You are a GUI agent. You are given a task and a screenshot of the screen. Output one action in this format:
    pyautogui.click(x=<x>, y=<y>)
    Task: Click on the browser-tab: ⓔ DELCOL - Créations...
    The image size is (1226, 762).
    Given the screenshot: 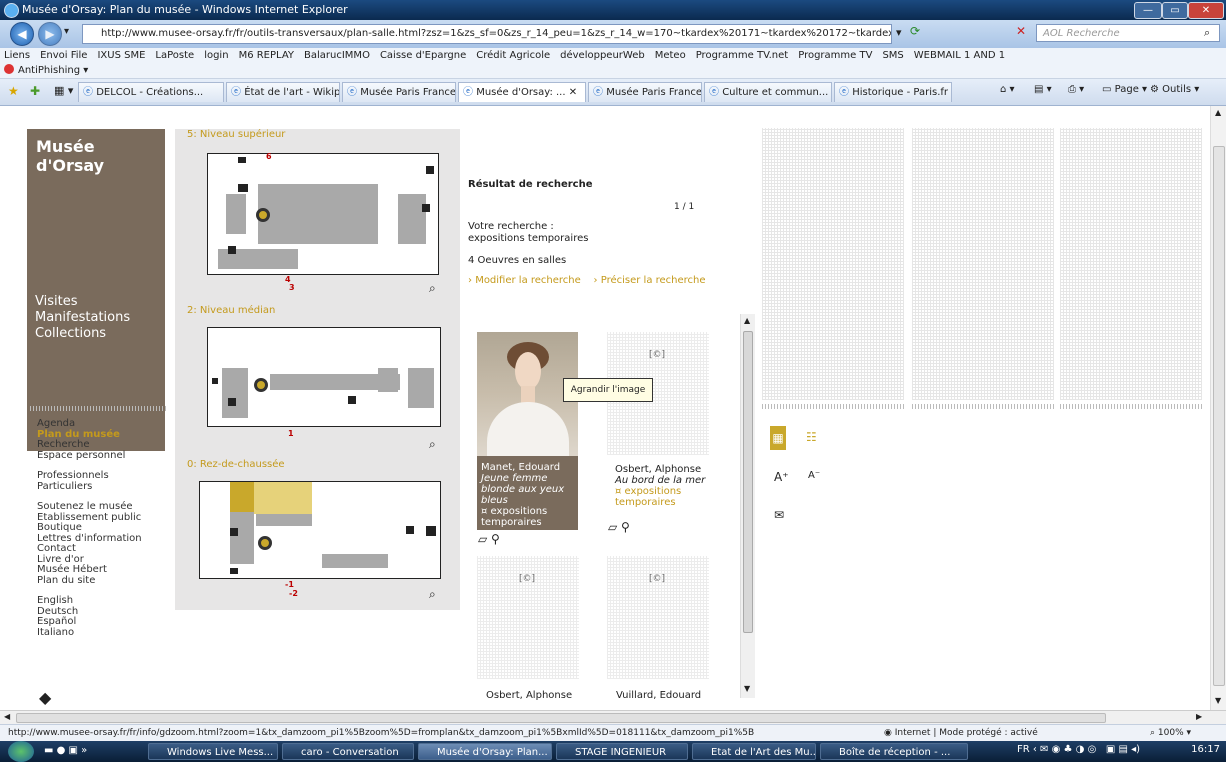 What is the action you would take?
    pyautogui.click(x=151, y=92)
    